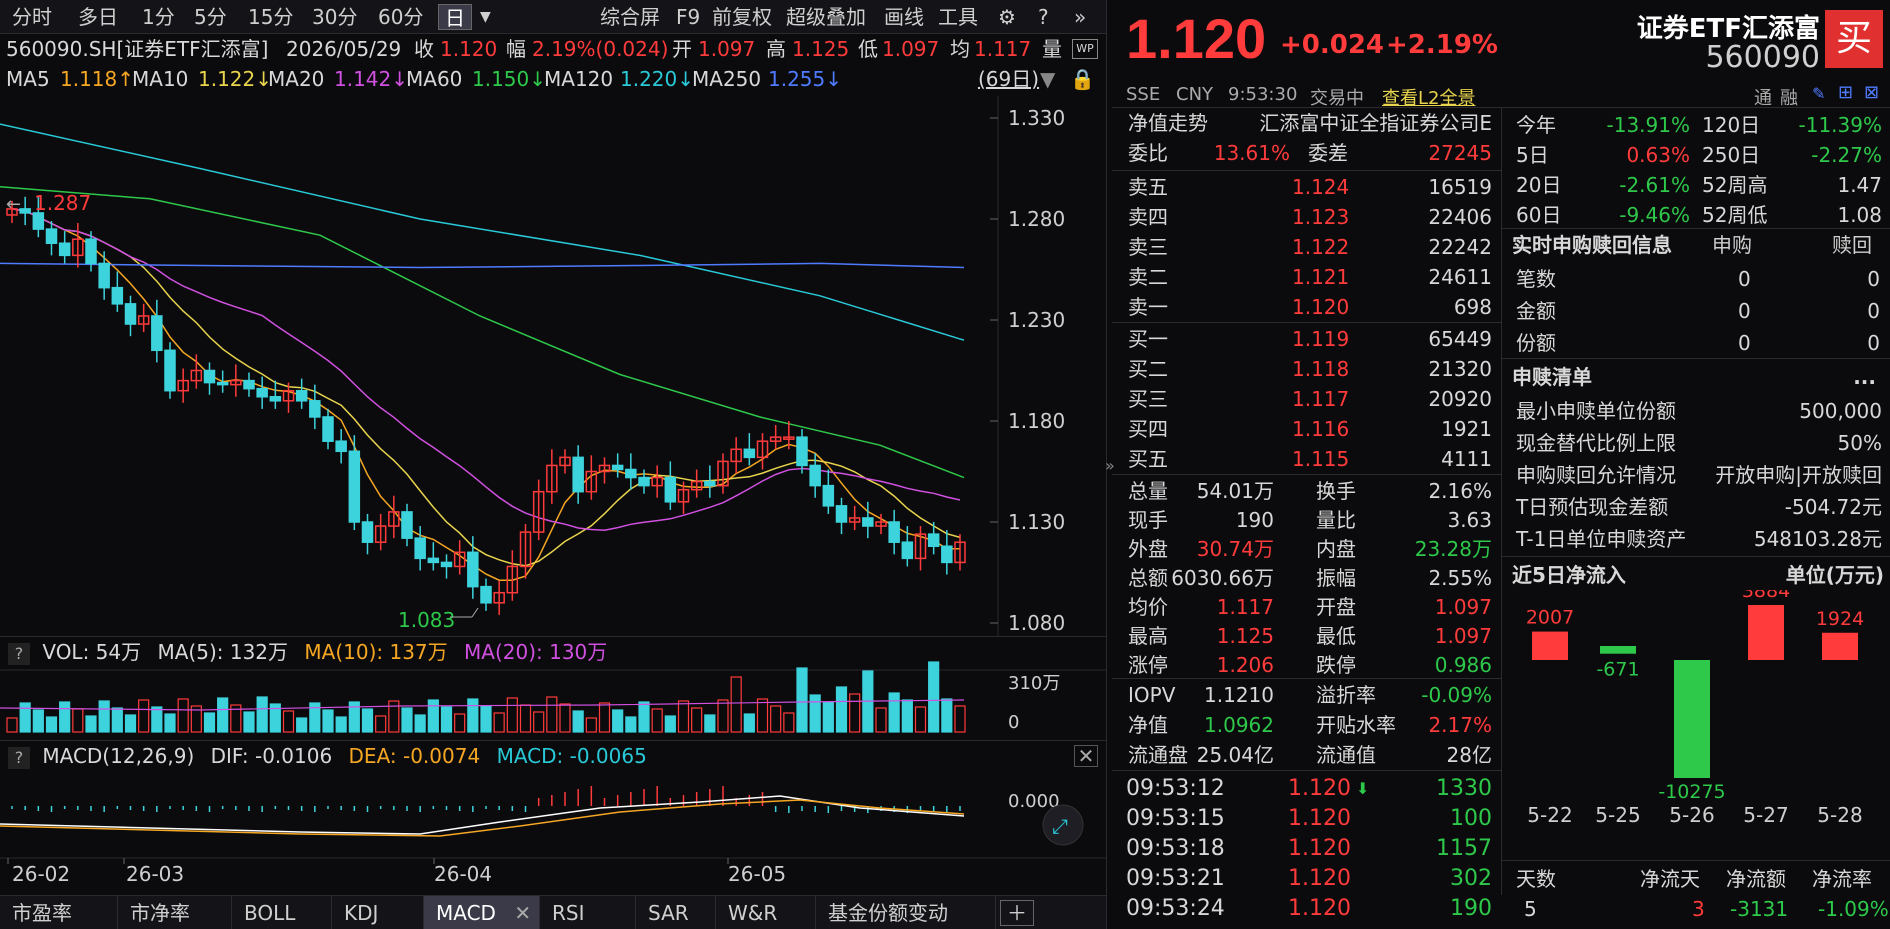 The image size is (1890, 929). I want to click on tab-boll: BOLL, so click(282, 912).